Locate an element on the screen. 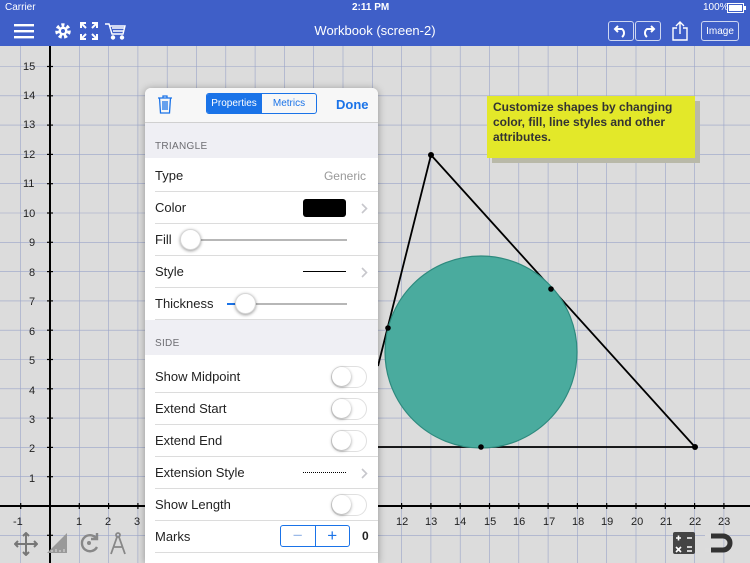 The image size is (750, 563). color-label: Color is located at coordinates (171, 207).